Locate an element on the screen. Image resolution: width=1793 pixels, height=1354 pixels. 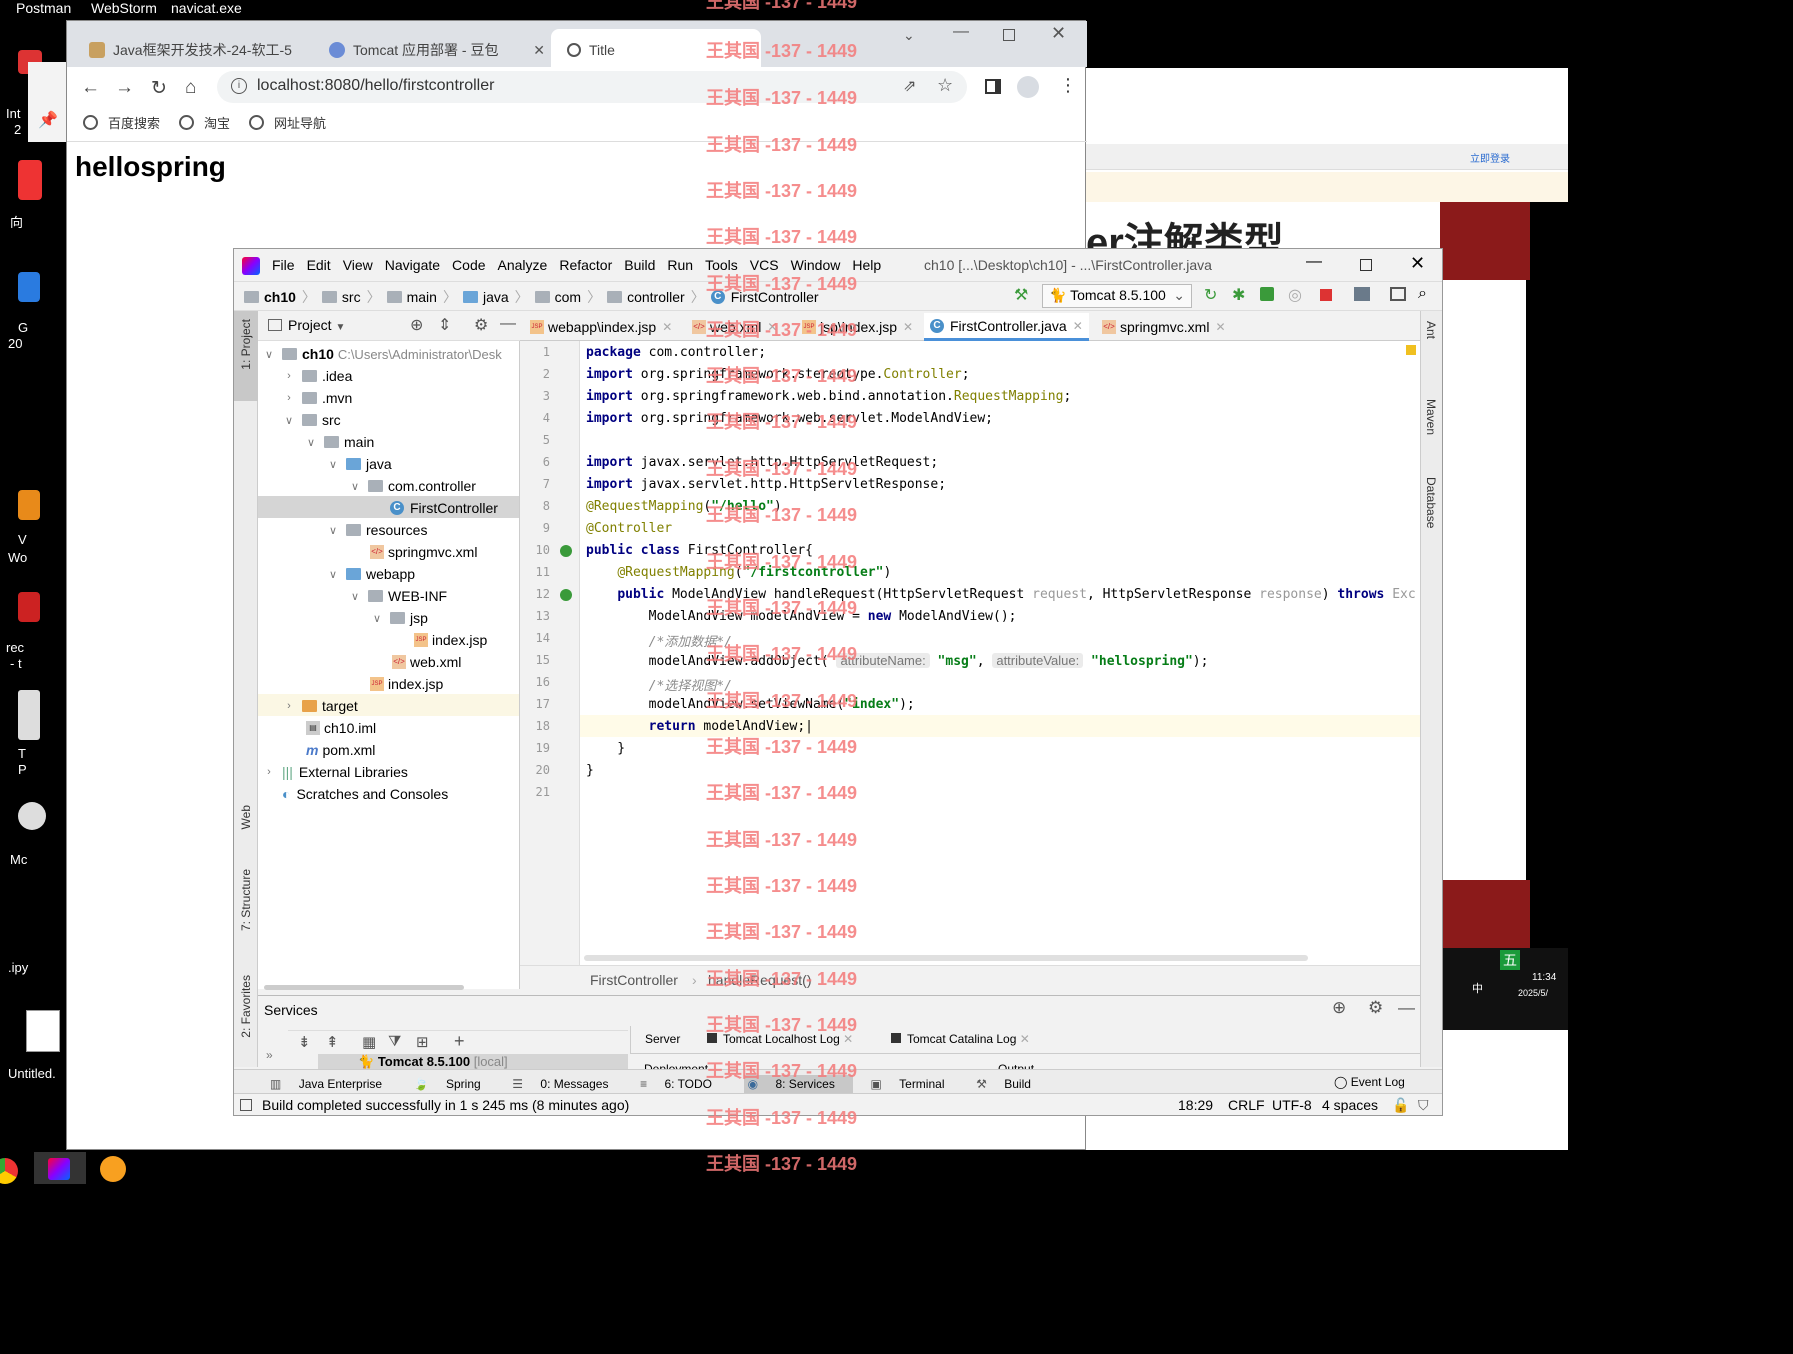
event-log: ◯ Event Log is located at coordinates (1369, 1082).